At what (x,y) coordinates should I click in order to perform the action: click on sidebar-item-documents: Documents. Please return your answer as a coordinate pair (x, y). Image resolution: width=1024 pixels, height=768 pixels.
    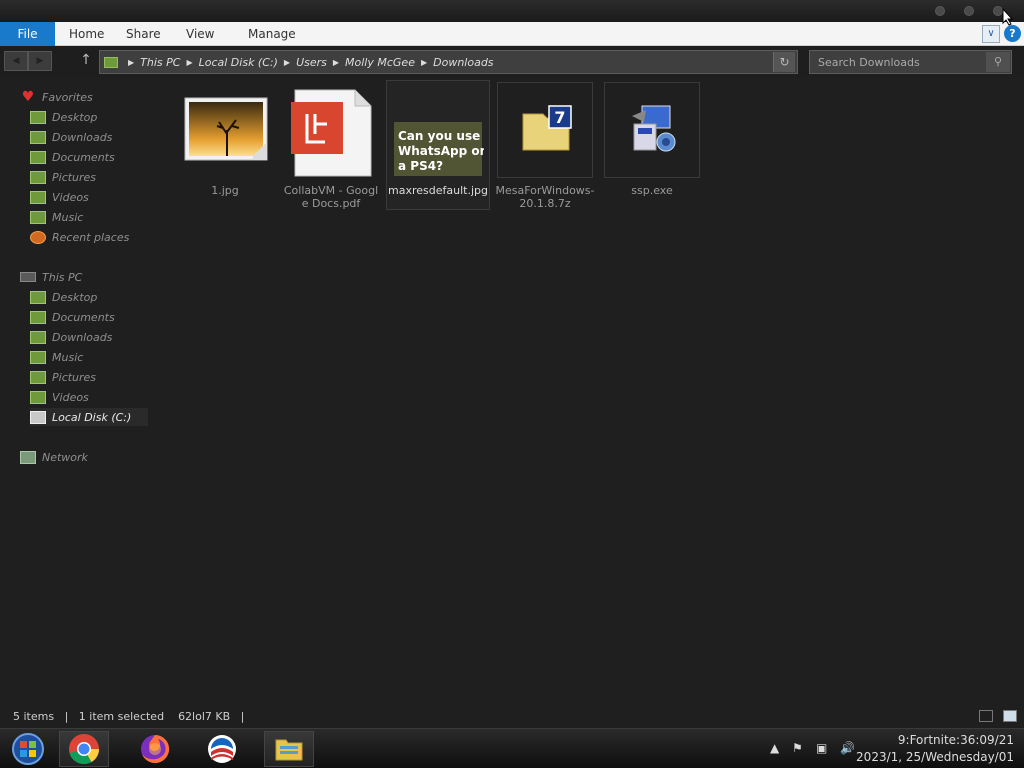
    Looking at the image, I should click on (72, 317).